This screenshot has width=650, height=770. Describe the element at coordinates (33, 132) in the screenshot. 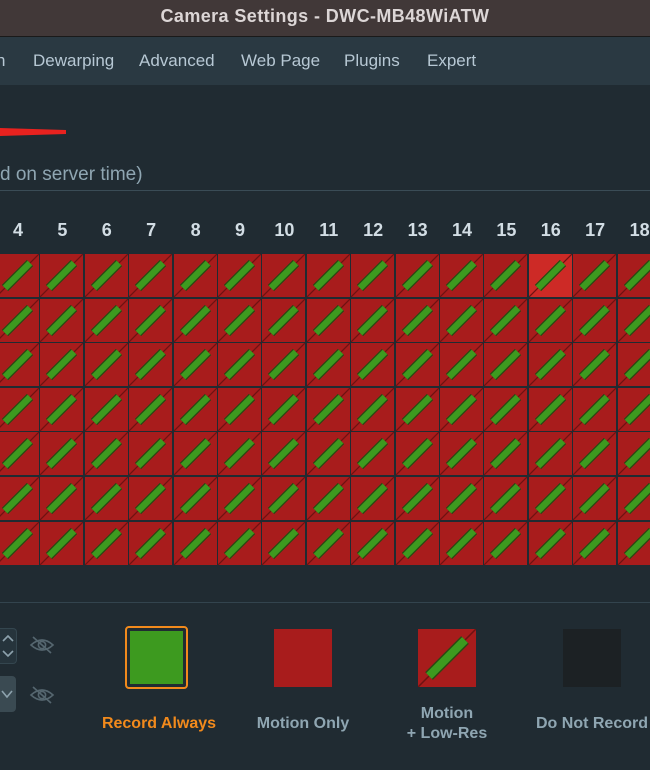

I see `quality-slider-track` at that location.